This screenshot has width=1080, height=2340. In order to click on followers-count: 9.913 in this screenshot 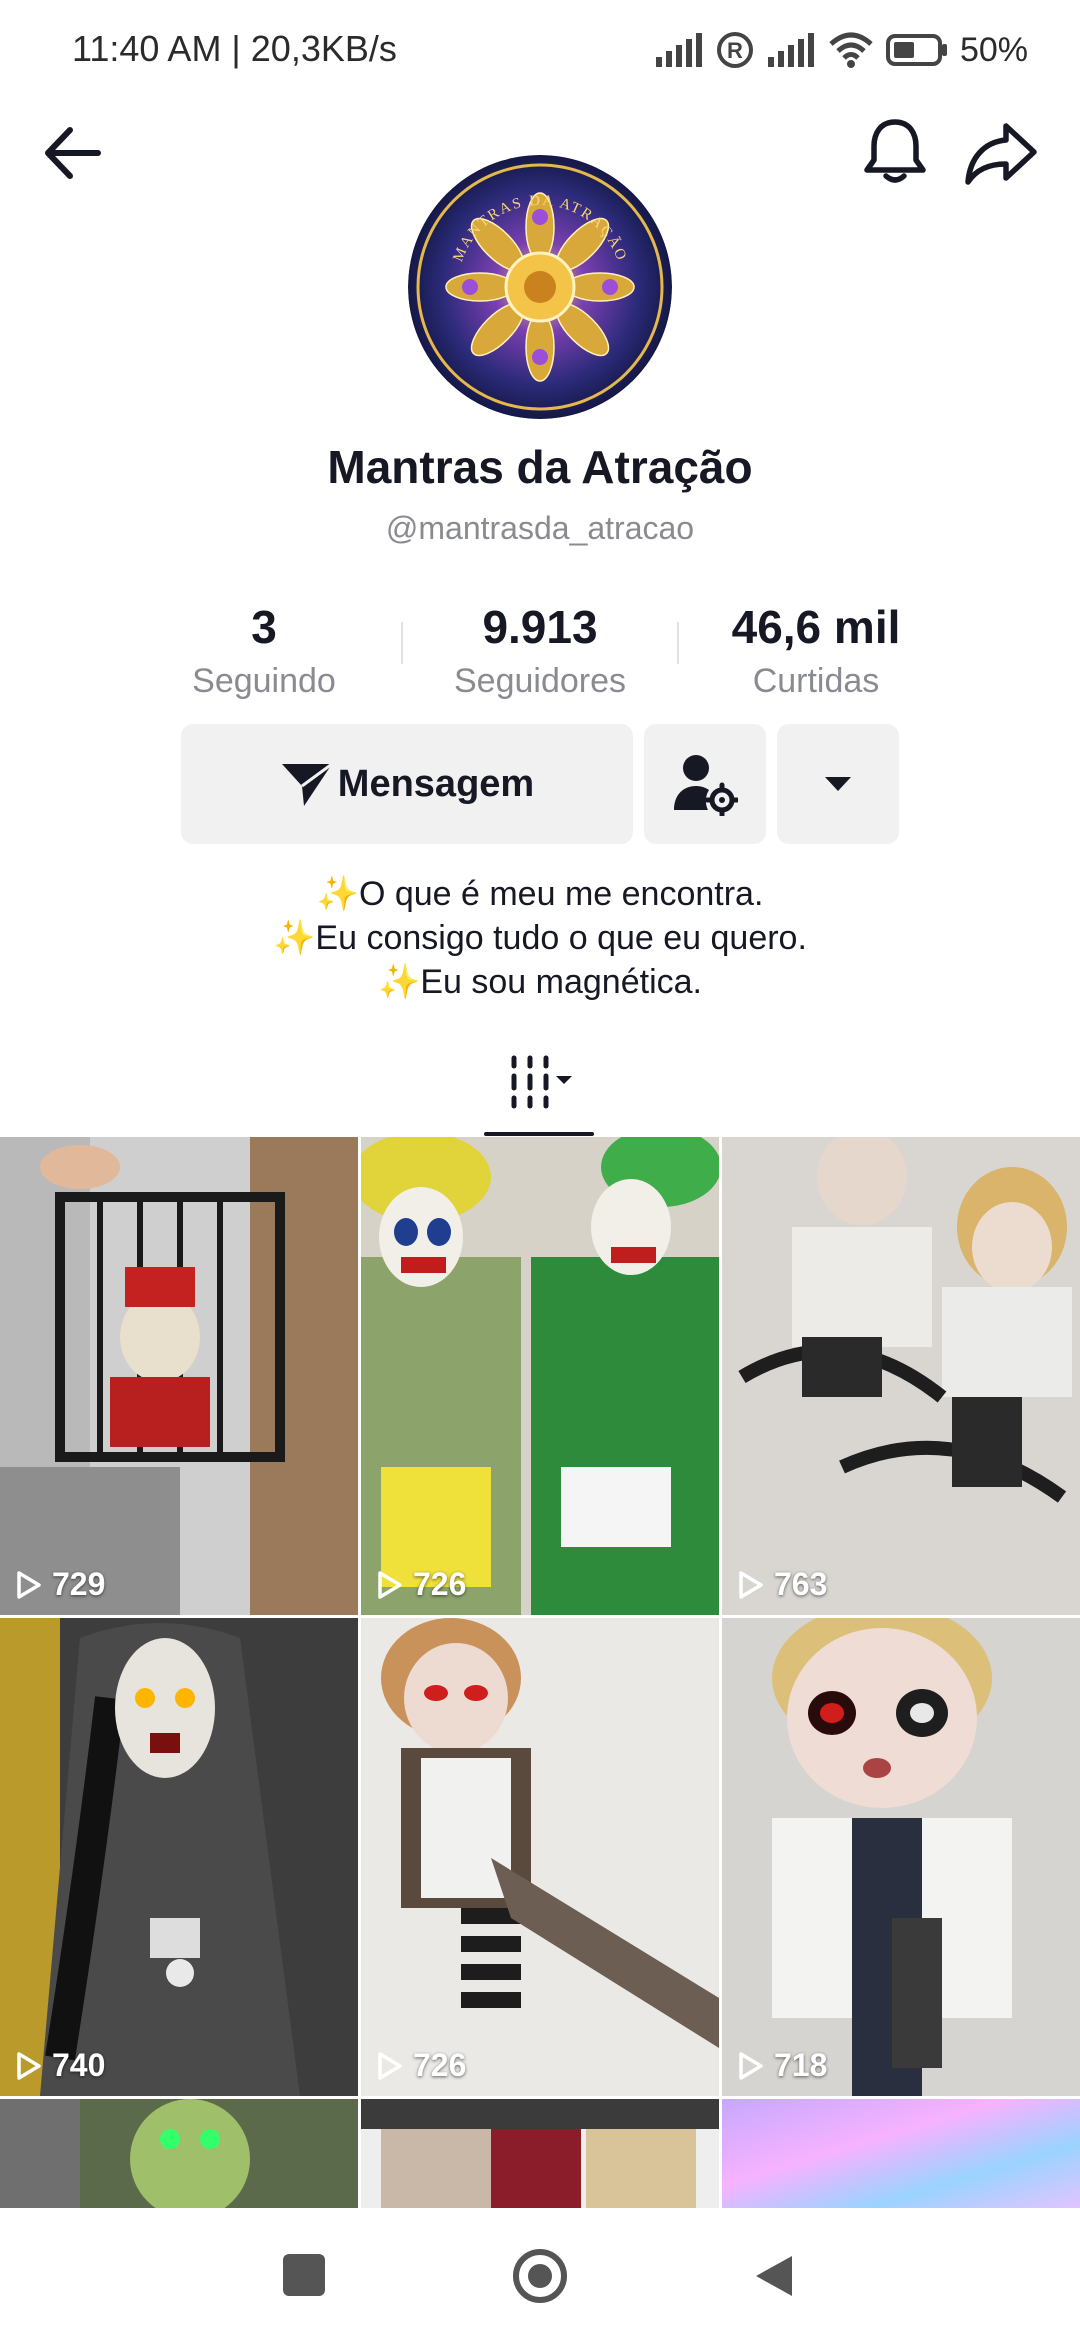, I will do `click(540, 627)`.